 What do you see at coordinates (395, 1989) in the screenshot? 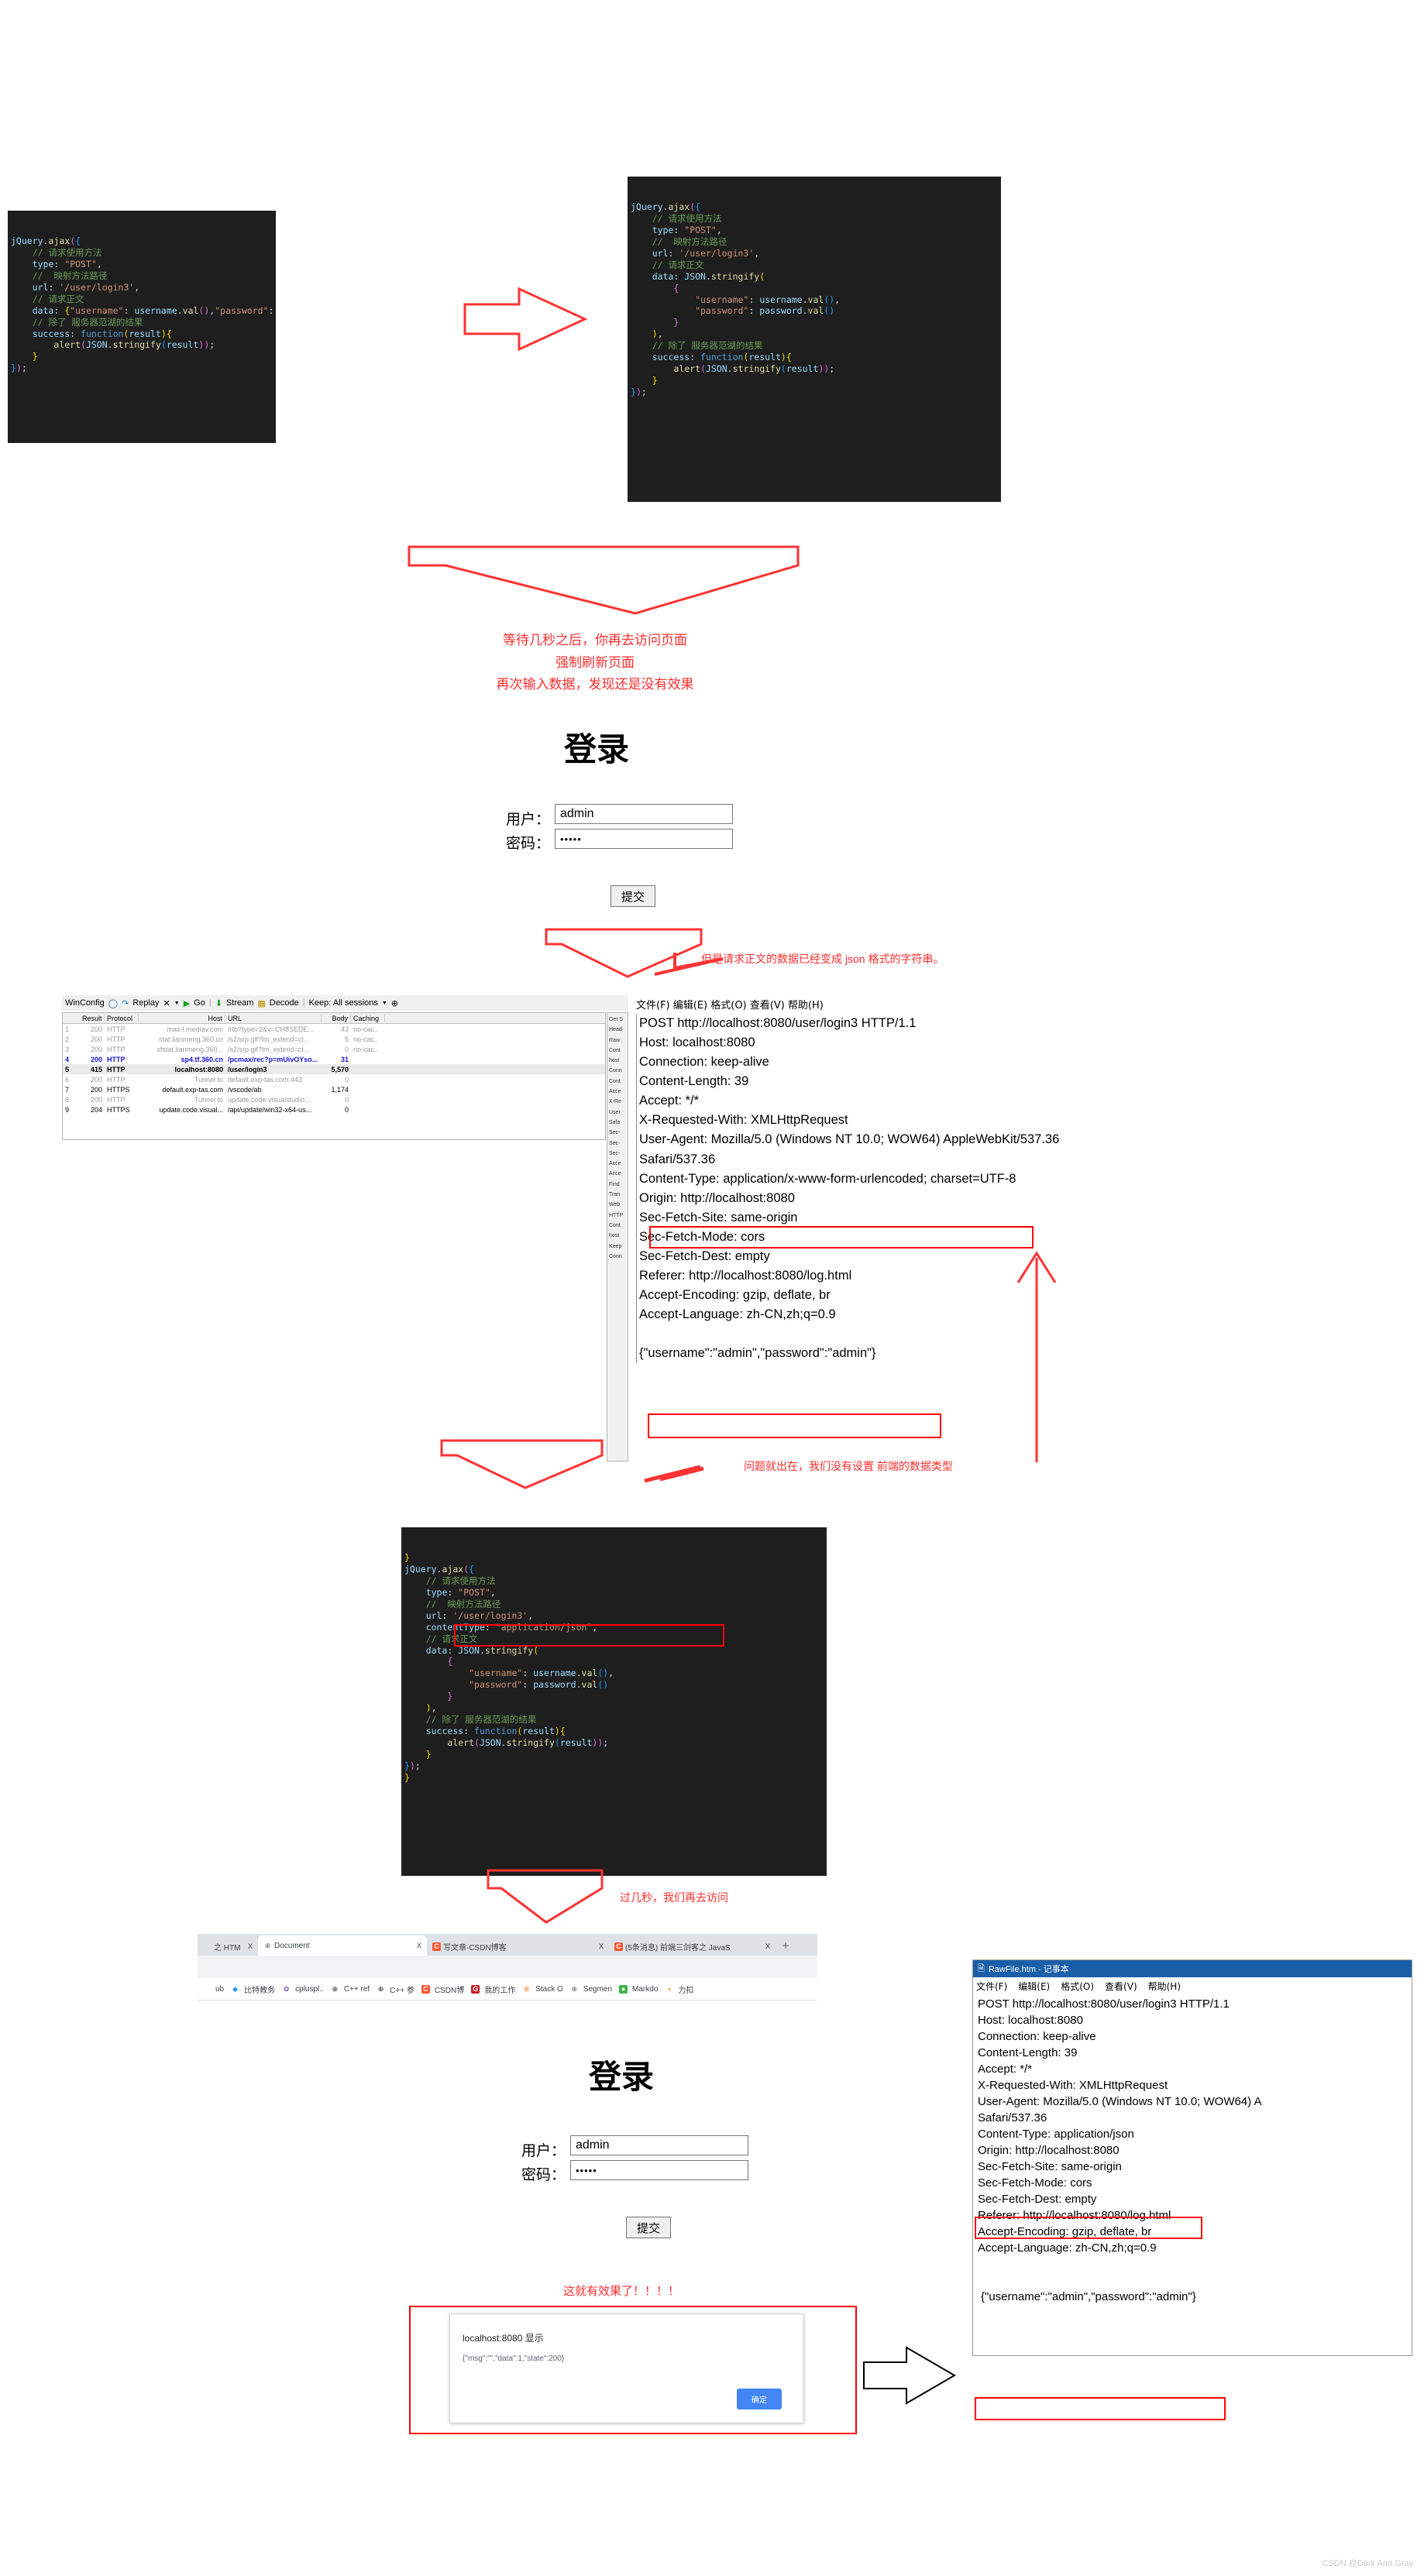
I see `bookmark-item: ⊕ C++ 参` at bounding box center [395, 1989].